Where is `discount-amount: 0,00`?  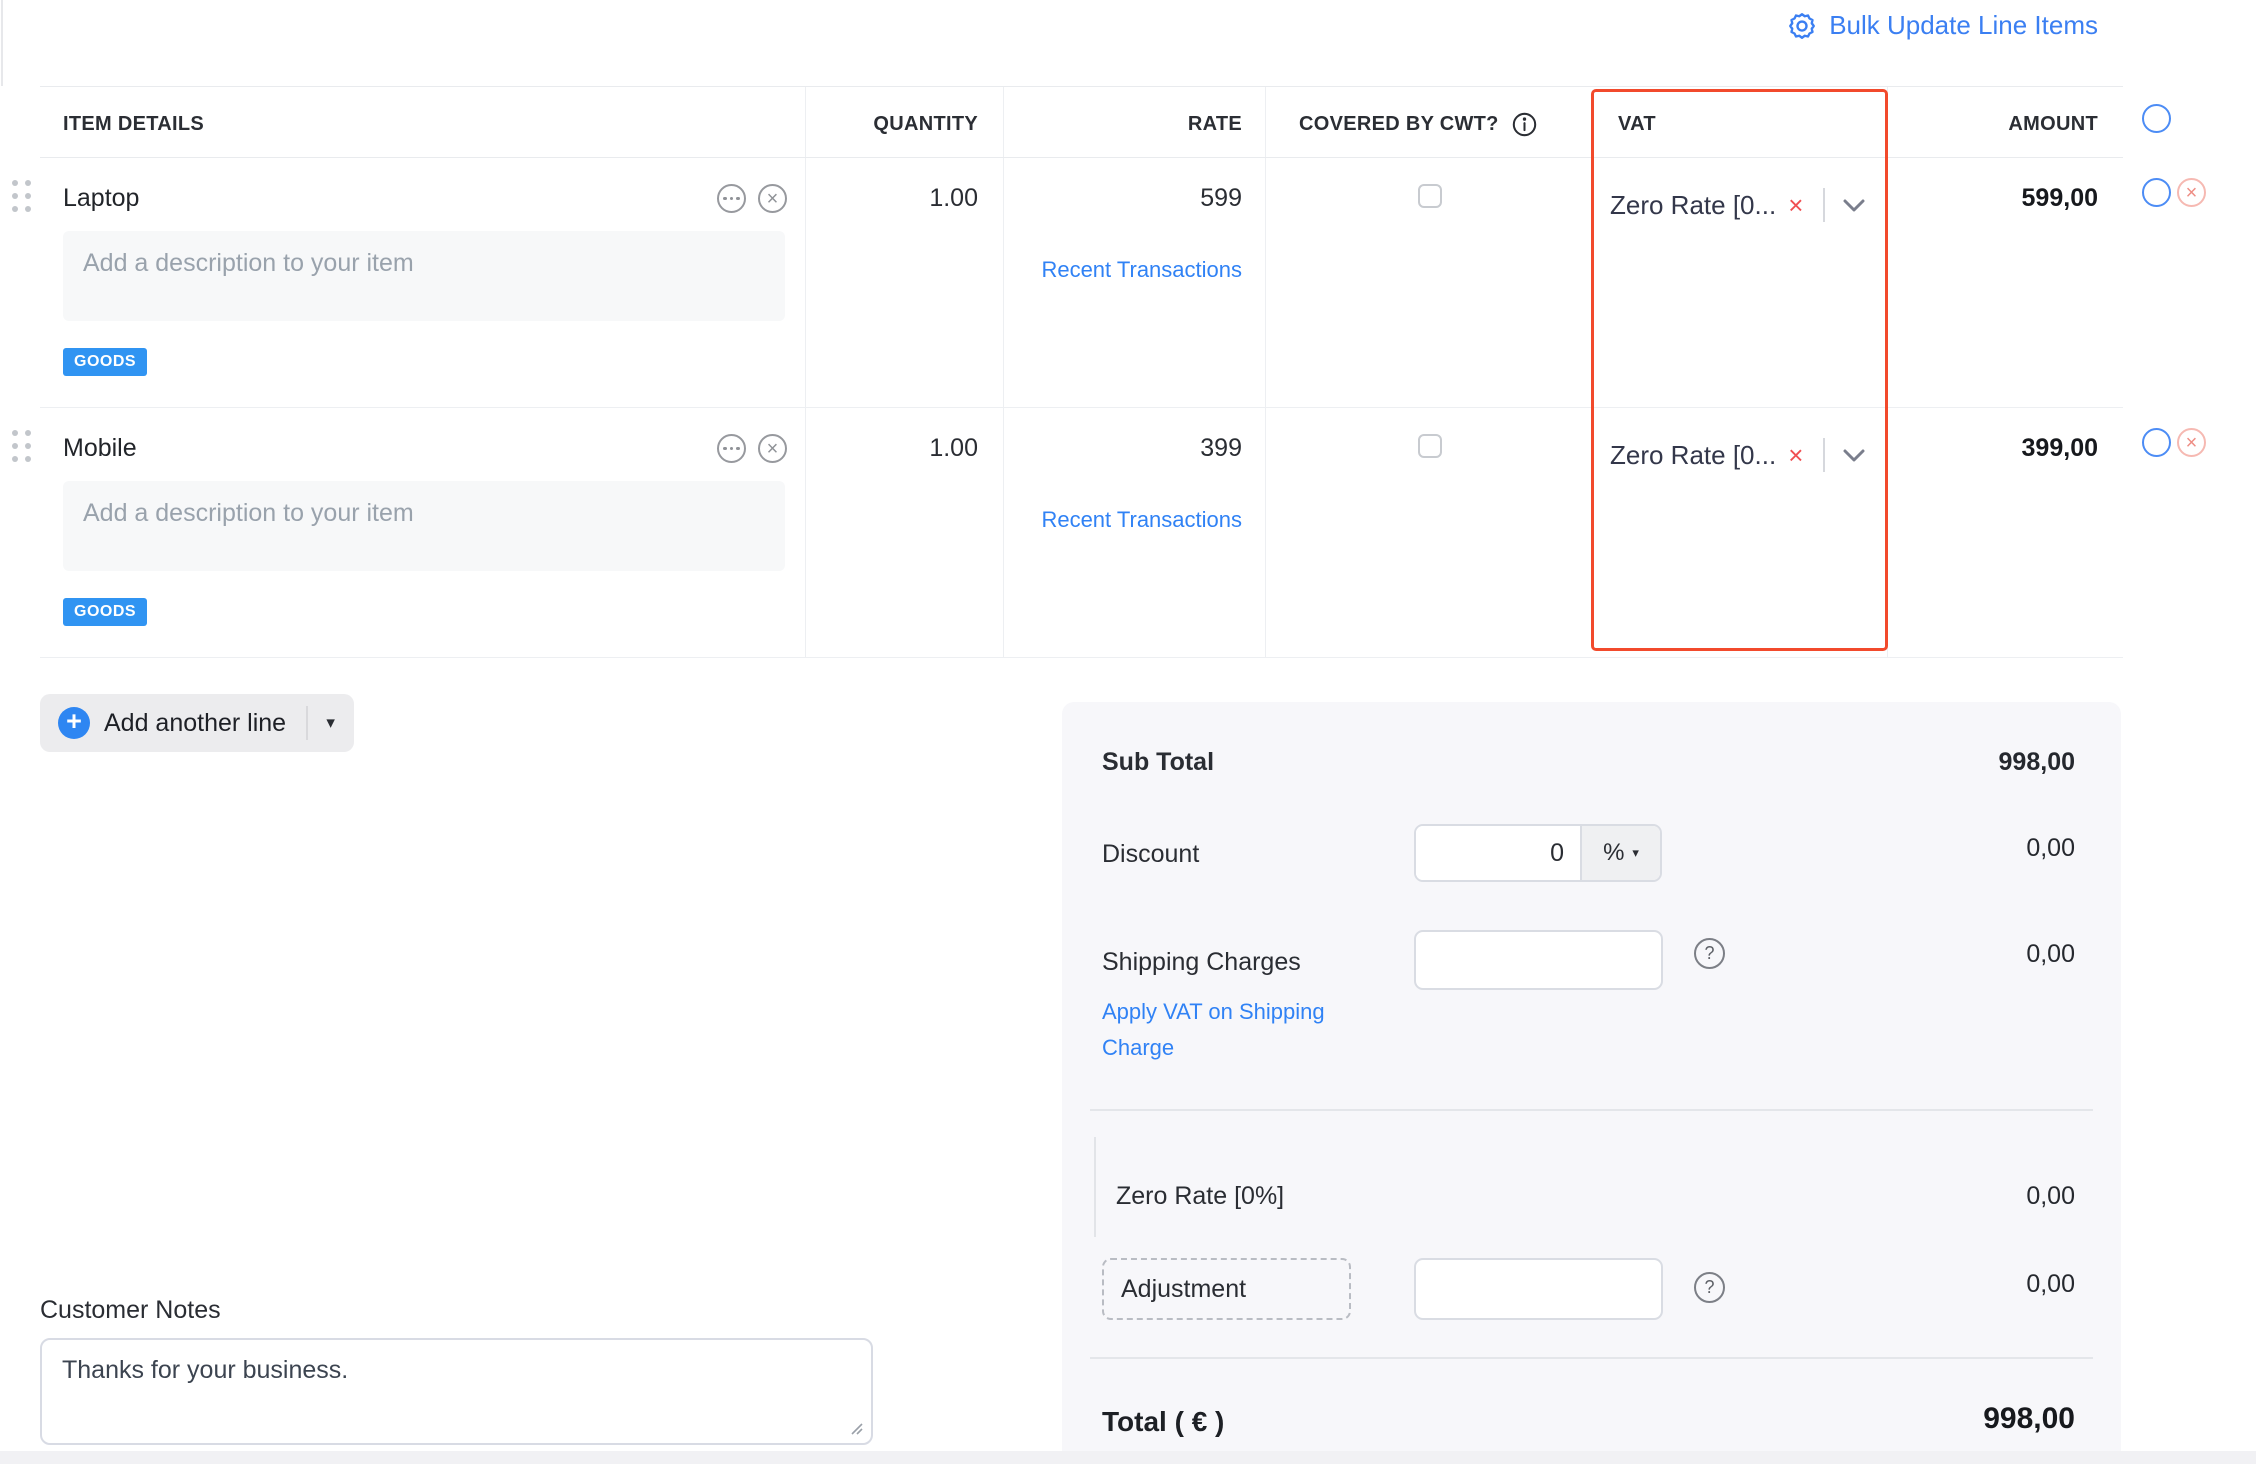
discount-amount: 0,00 is located at coordinates (2050, 848).